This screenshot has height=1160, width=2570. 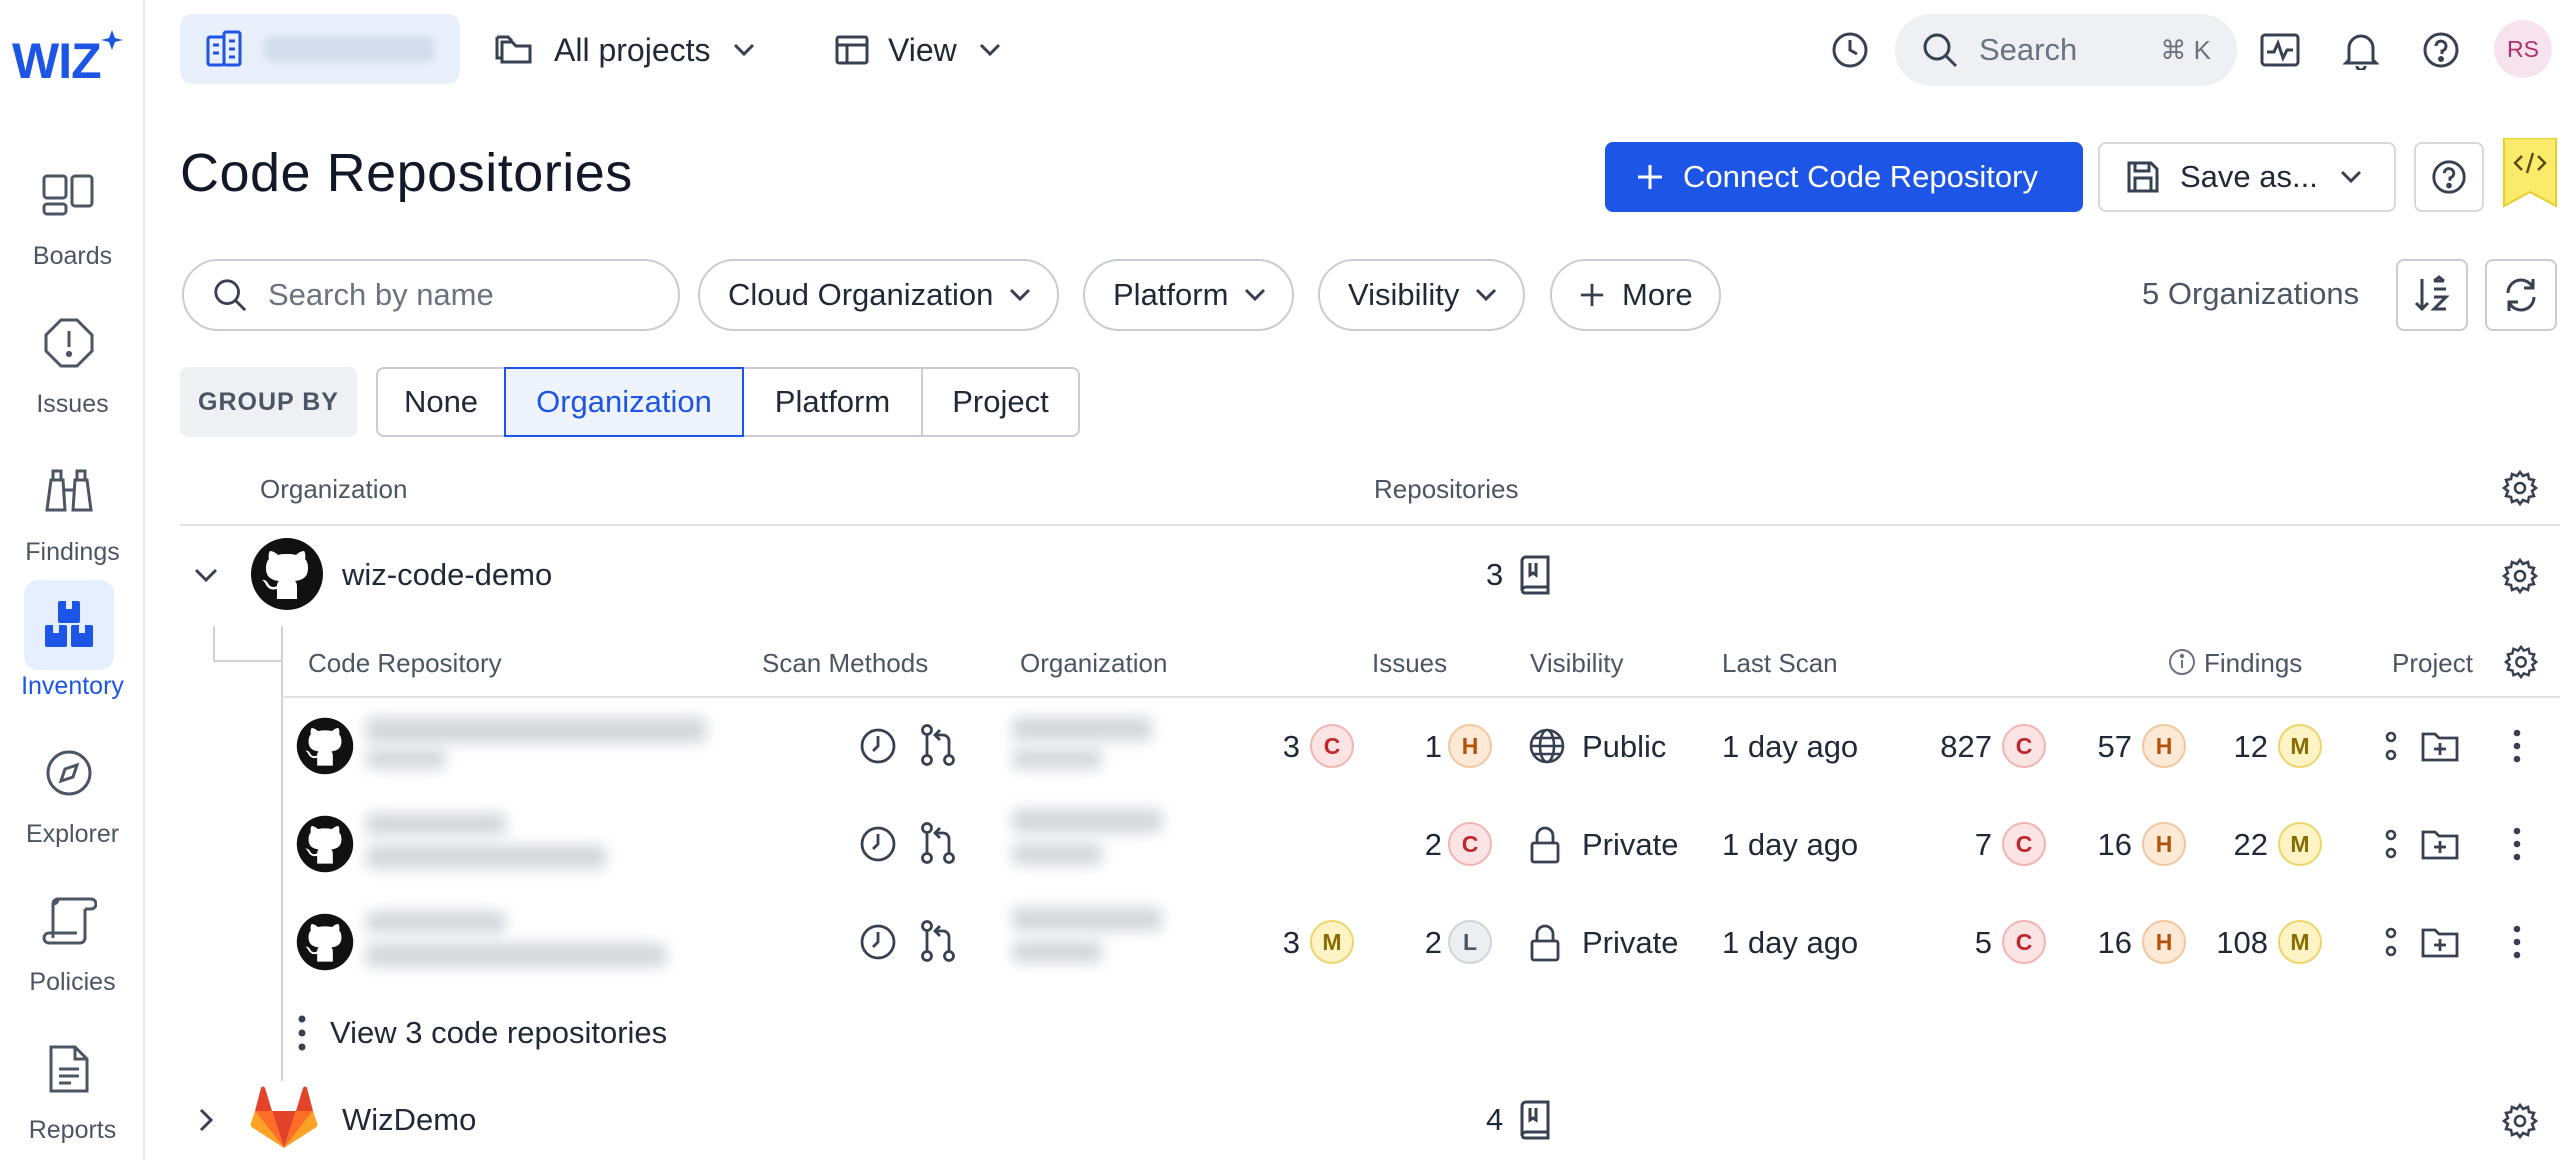 What do you see at coordinates (1940, 50) in the screenshot?
I see `search-icon` at bounding box center [1940, 50].